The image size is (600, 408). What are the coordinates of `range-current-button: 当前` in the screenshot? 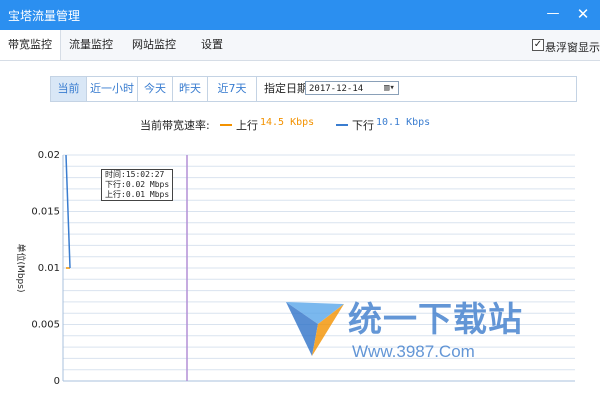 It's located at (69, 89).